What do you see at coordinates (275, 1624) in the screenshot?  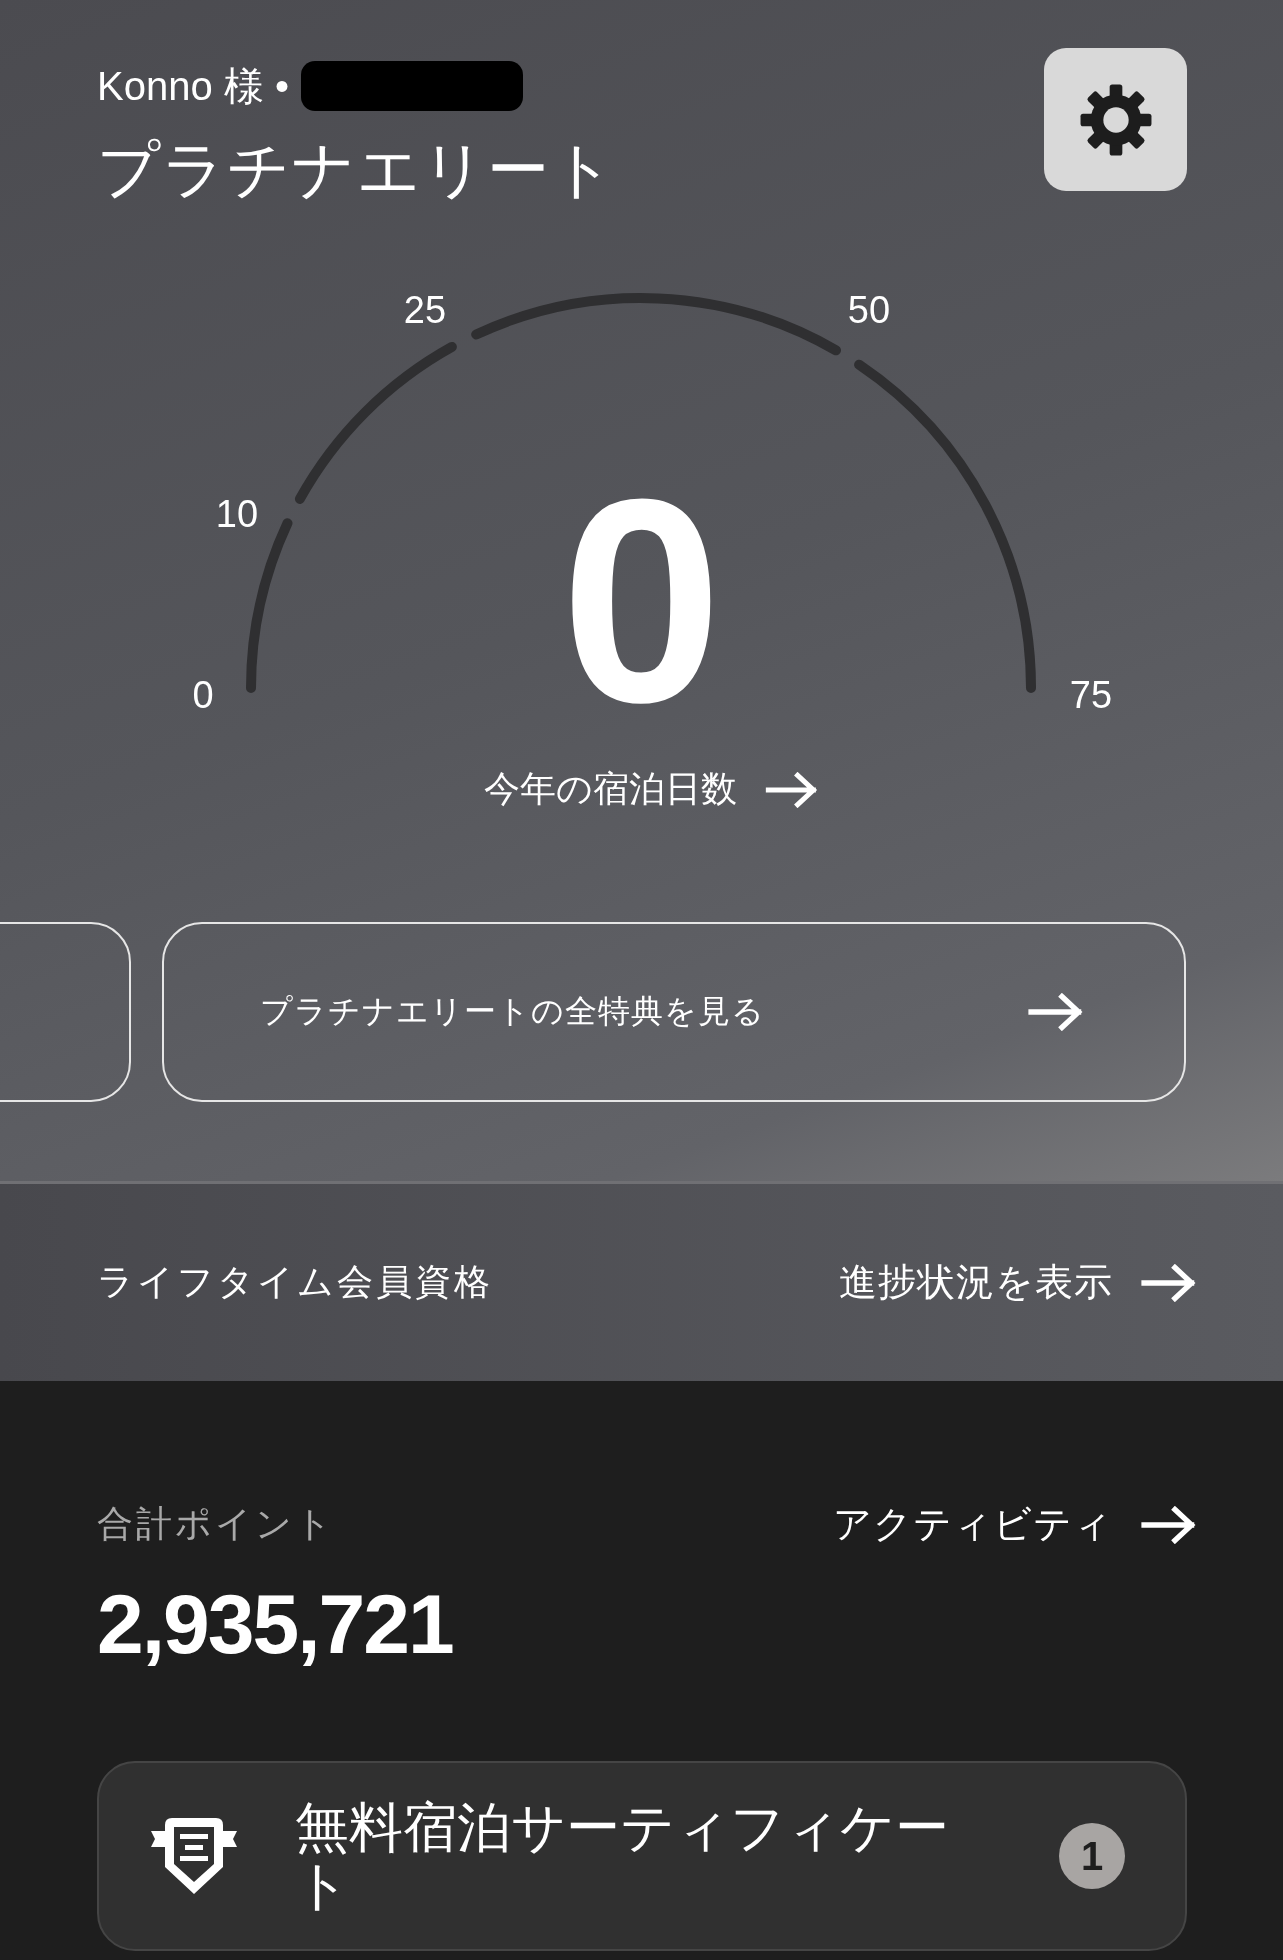 I see `points-total: 2,935,721` at bounding box center [275, 1624].